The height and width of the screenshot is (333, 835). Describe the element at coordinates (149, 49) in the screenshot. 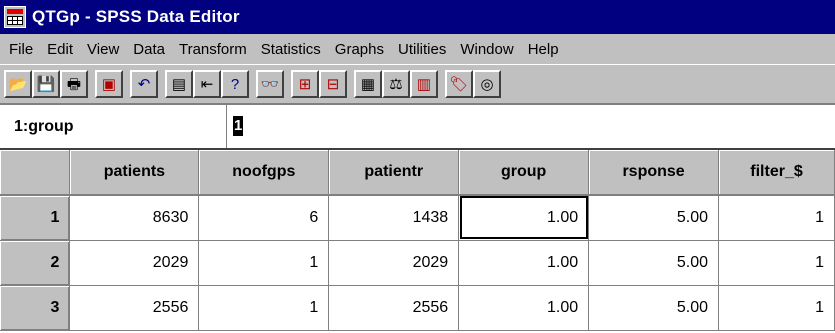

I see `menu-data: Data` at that location.